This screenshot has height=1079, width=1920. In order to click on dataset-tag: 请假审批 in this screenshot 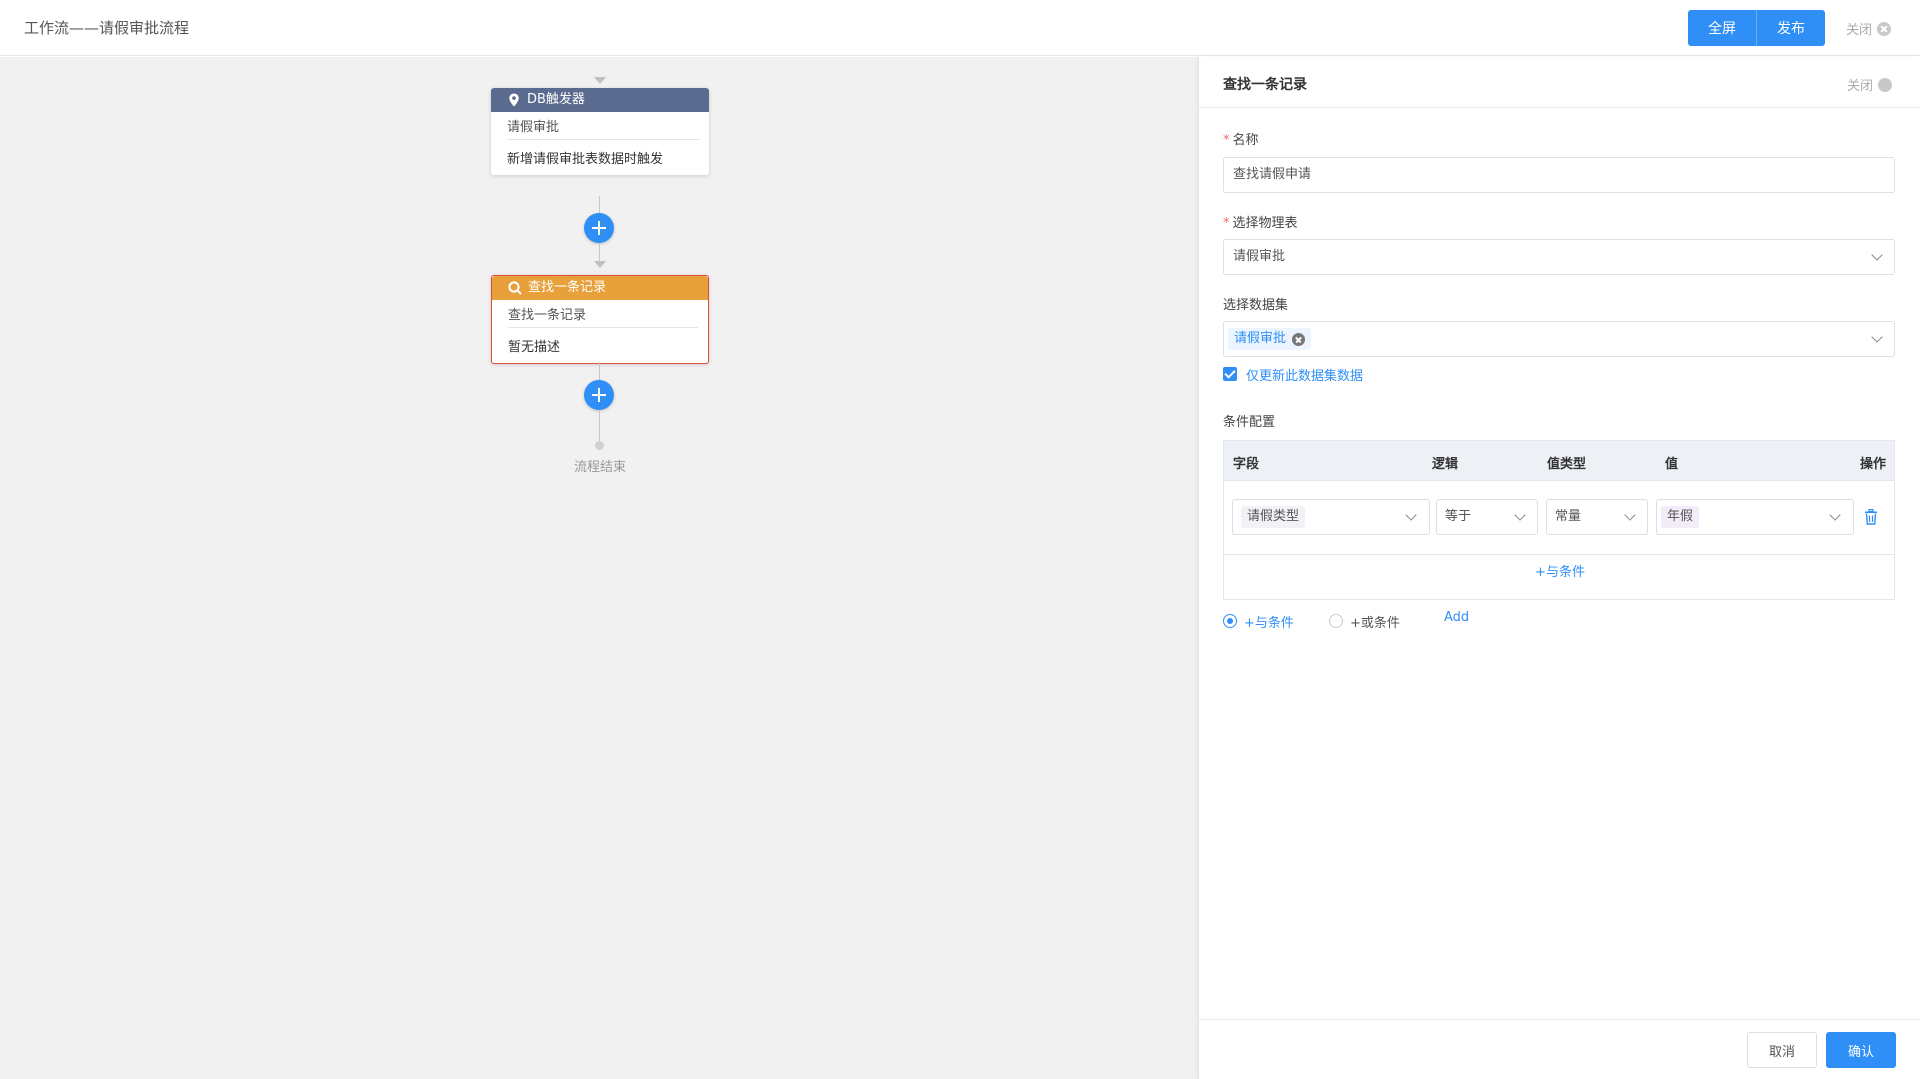, I will do `click(1270, 339)`.